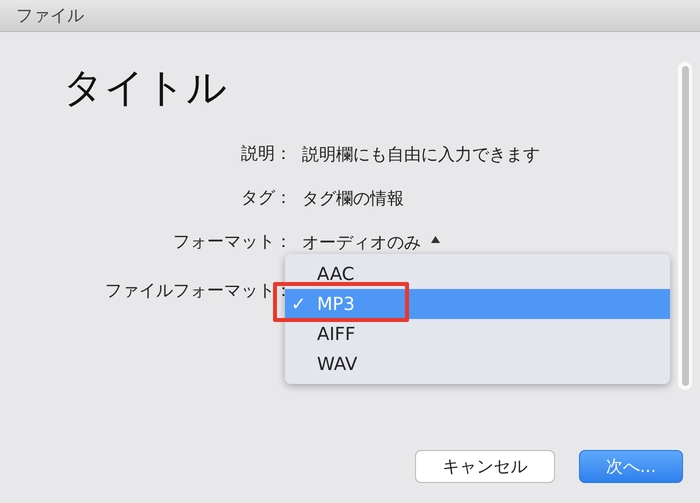 The image size is (700, 503). What do you see at coordinates (266, 198) in the screenshot?
I see `field-label: タグ：` at bounding box center [266, 198].